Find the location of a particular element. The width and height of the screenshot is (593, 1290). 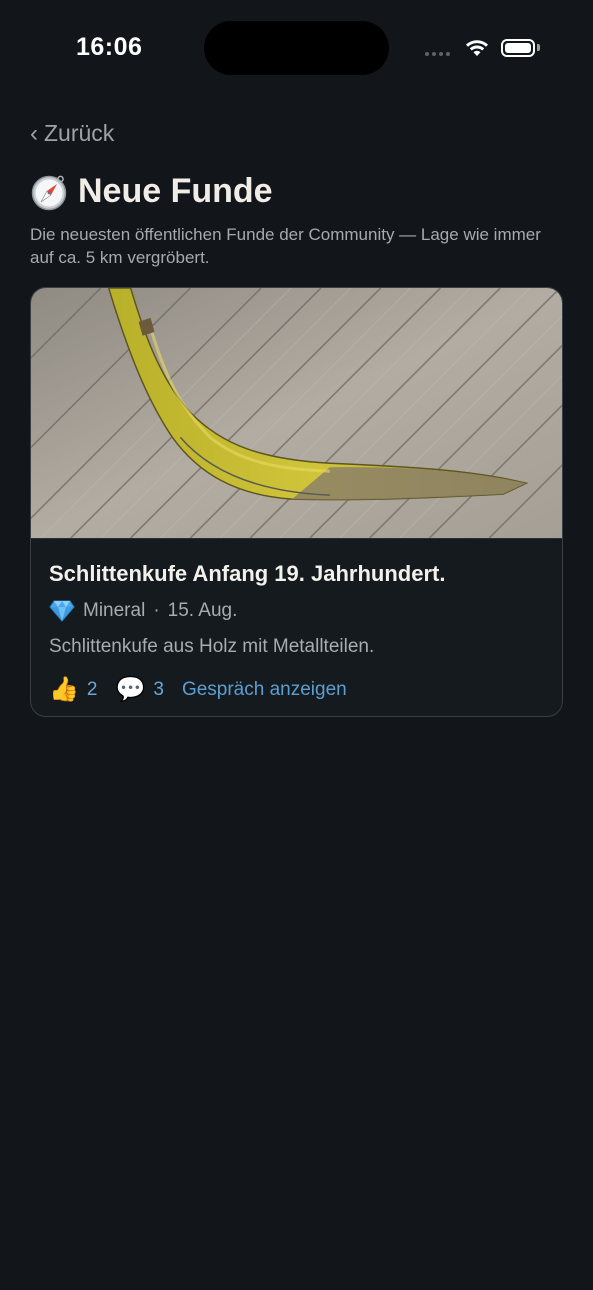

show-conversation-link: Gespräch anzeigen is located at coordinates (264, 690).